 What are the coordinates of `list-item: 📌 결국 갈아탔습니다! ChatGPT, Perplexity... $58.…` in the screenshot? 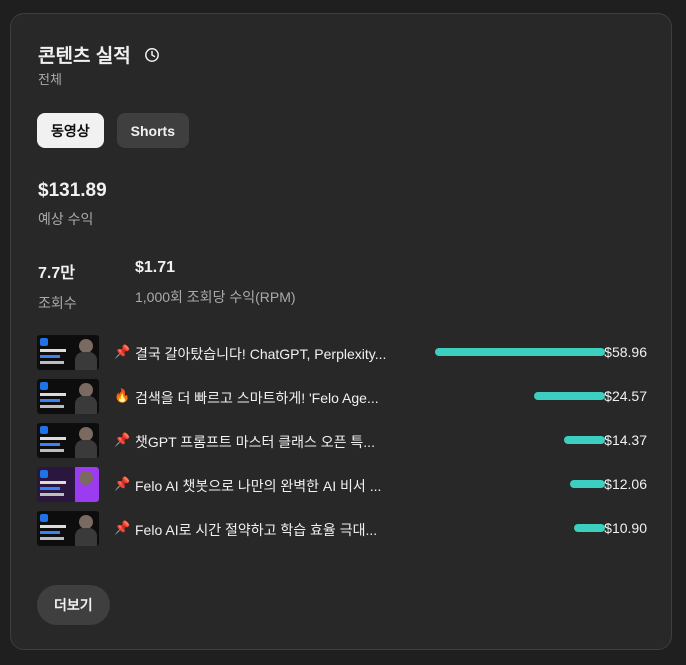 It's located at (343, 356).